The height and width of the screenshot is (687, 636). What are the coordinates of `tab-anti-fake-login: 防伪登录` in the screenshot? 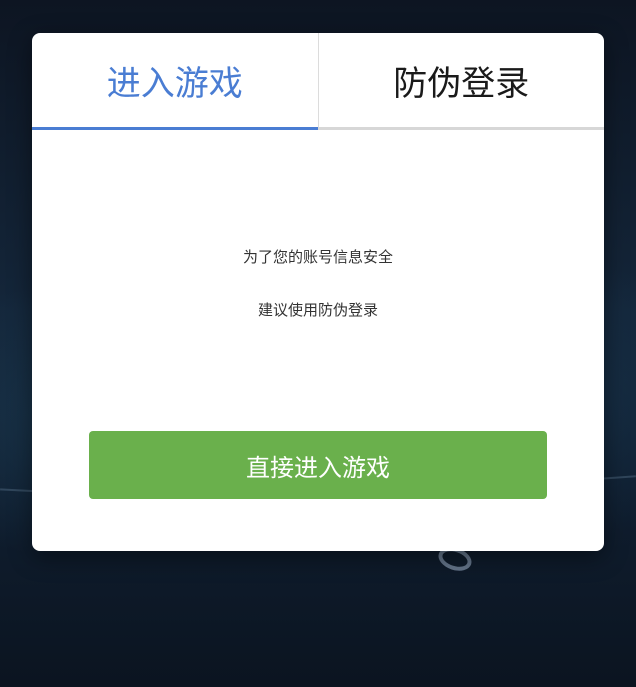 It's located at (461, 80).